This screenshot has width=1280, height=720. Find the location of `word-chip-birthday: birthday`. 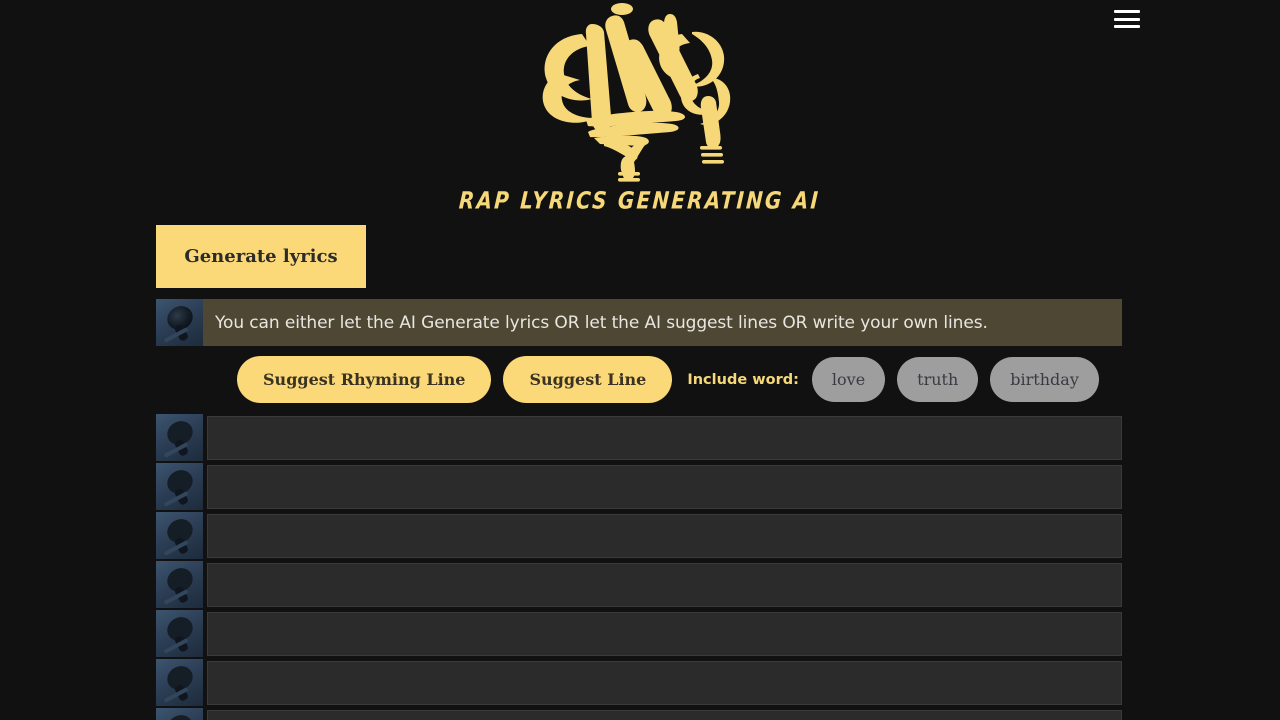

word-chip-birthday: birthday is located at coordinates (1044, 379).